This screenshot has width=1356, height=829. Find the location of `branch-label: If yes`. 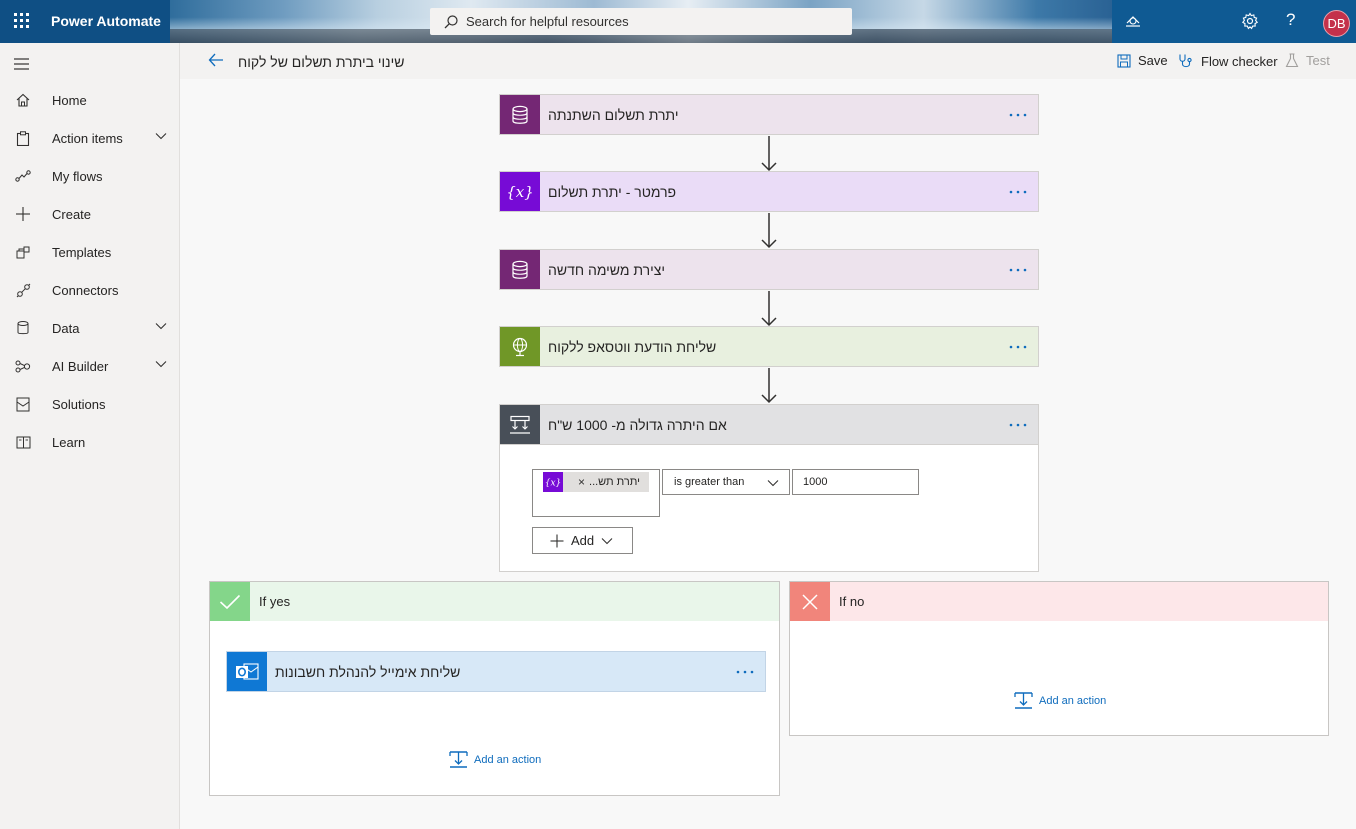

branch-label: If yes is located at coordinates (275, 601).